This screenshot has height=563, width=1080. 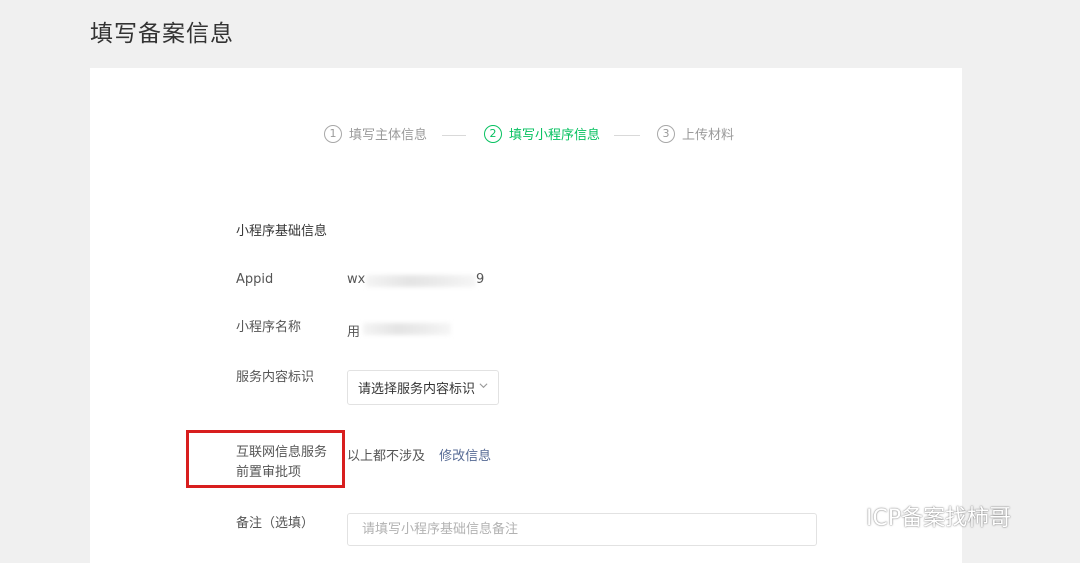 I want to click on step-number-2: 2, so click(x=493, y=133).